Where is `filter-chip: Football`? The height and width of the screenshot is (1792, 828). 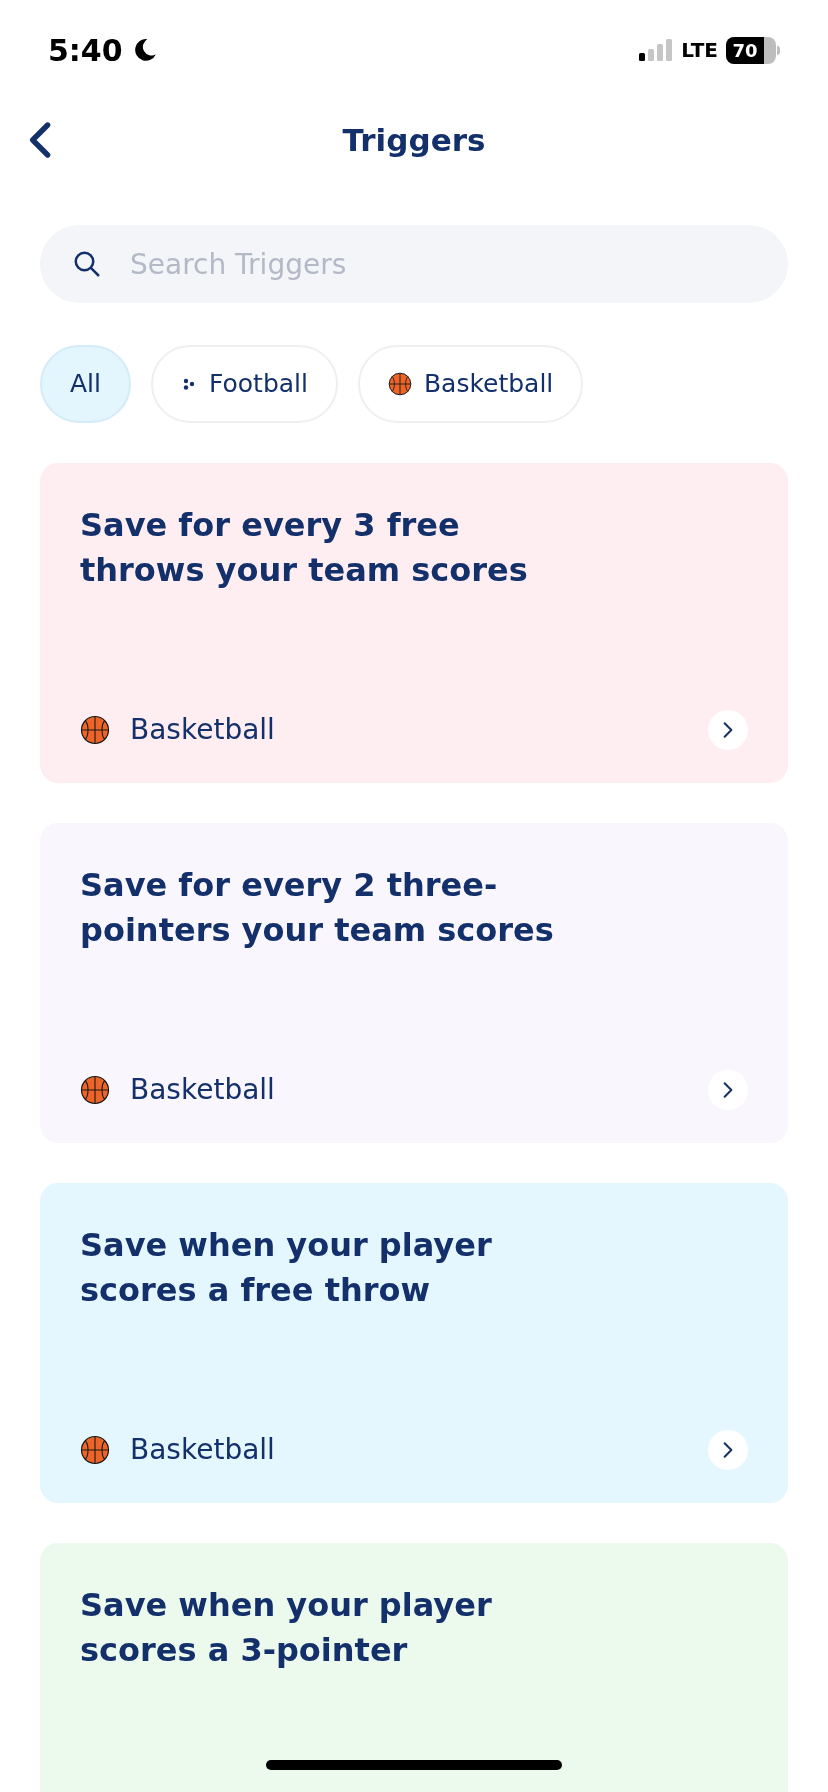
filter-chip: Football is located at coordinates (244, 384).